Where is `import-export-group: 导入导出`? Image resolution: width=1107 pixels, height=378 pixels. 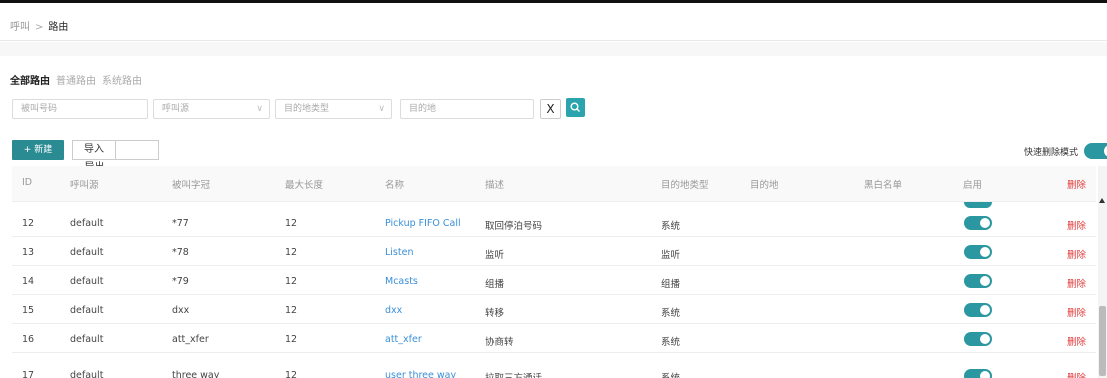
import-export-group: 导入导出 is located at coordinates (115, 156).